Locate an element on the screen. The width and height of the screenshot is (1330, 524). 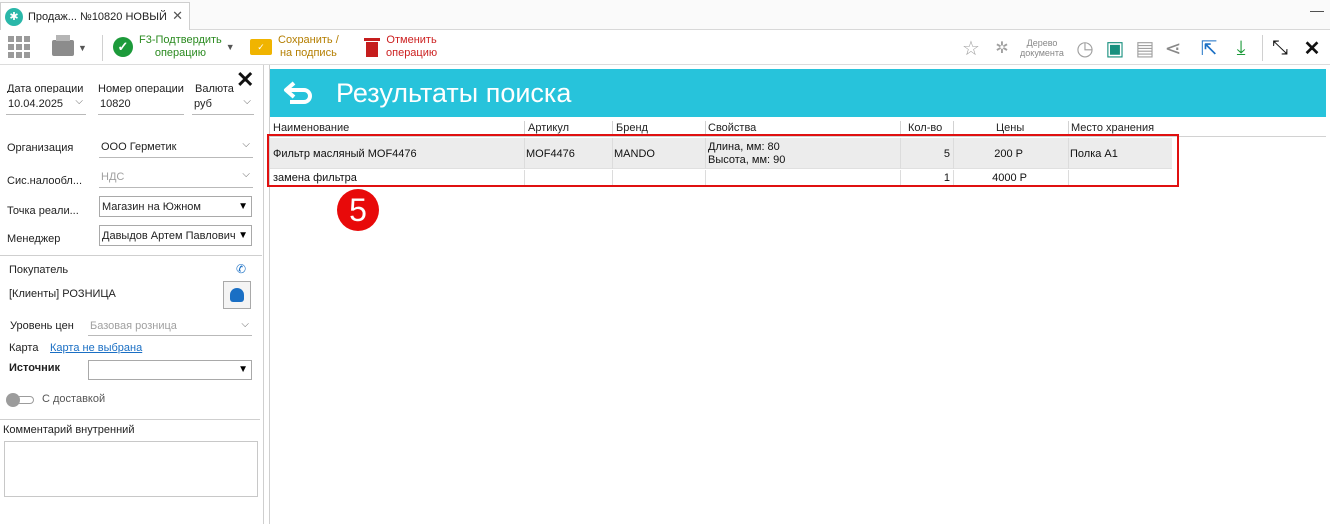
price-level-value: Базовая розница is located at coordinates (133, 325).